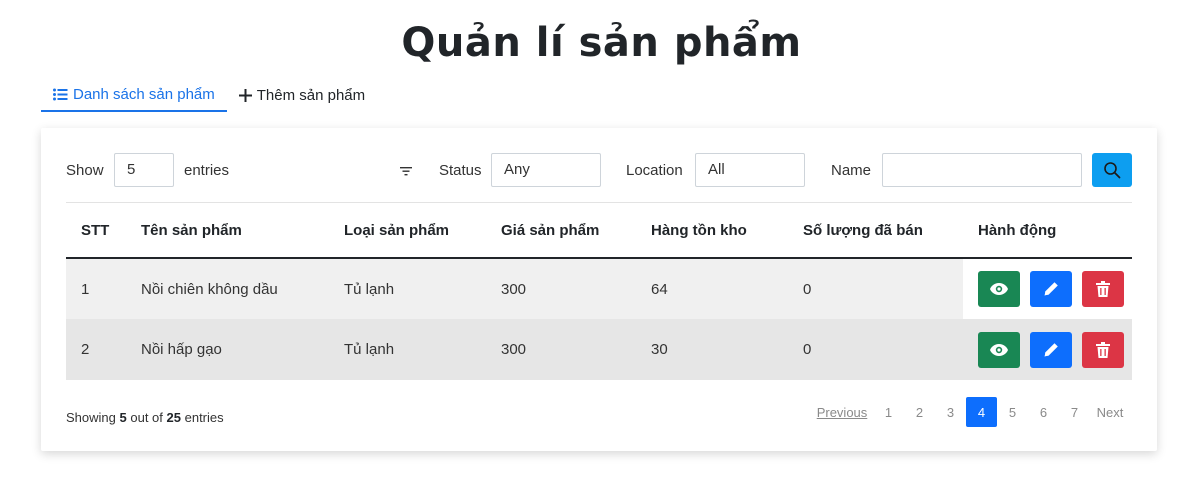 The height and width of the screenshot is (479, 1203). I want to click on showing-count: 5, so click(123, 417).